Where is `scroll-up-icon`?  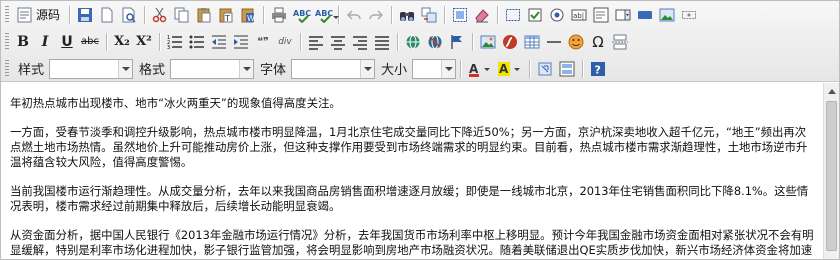 scroll-up-icon is located at coordinates (831, 91).